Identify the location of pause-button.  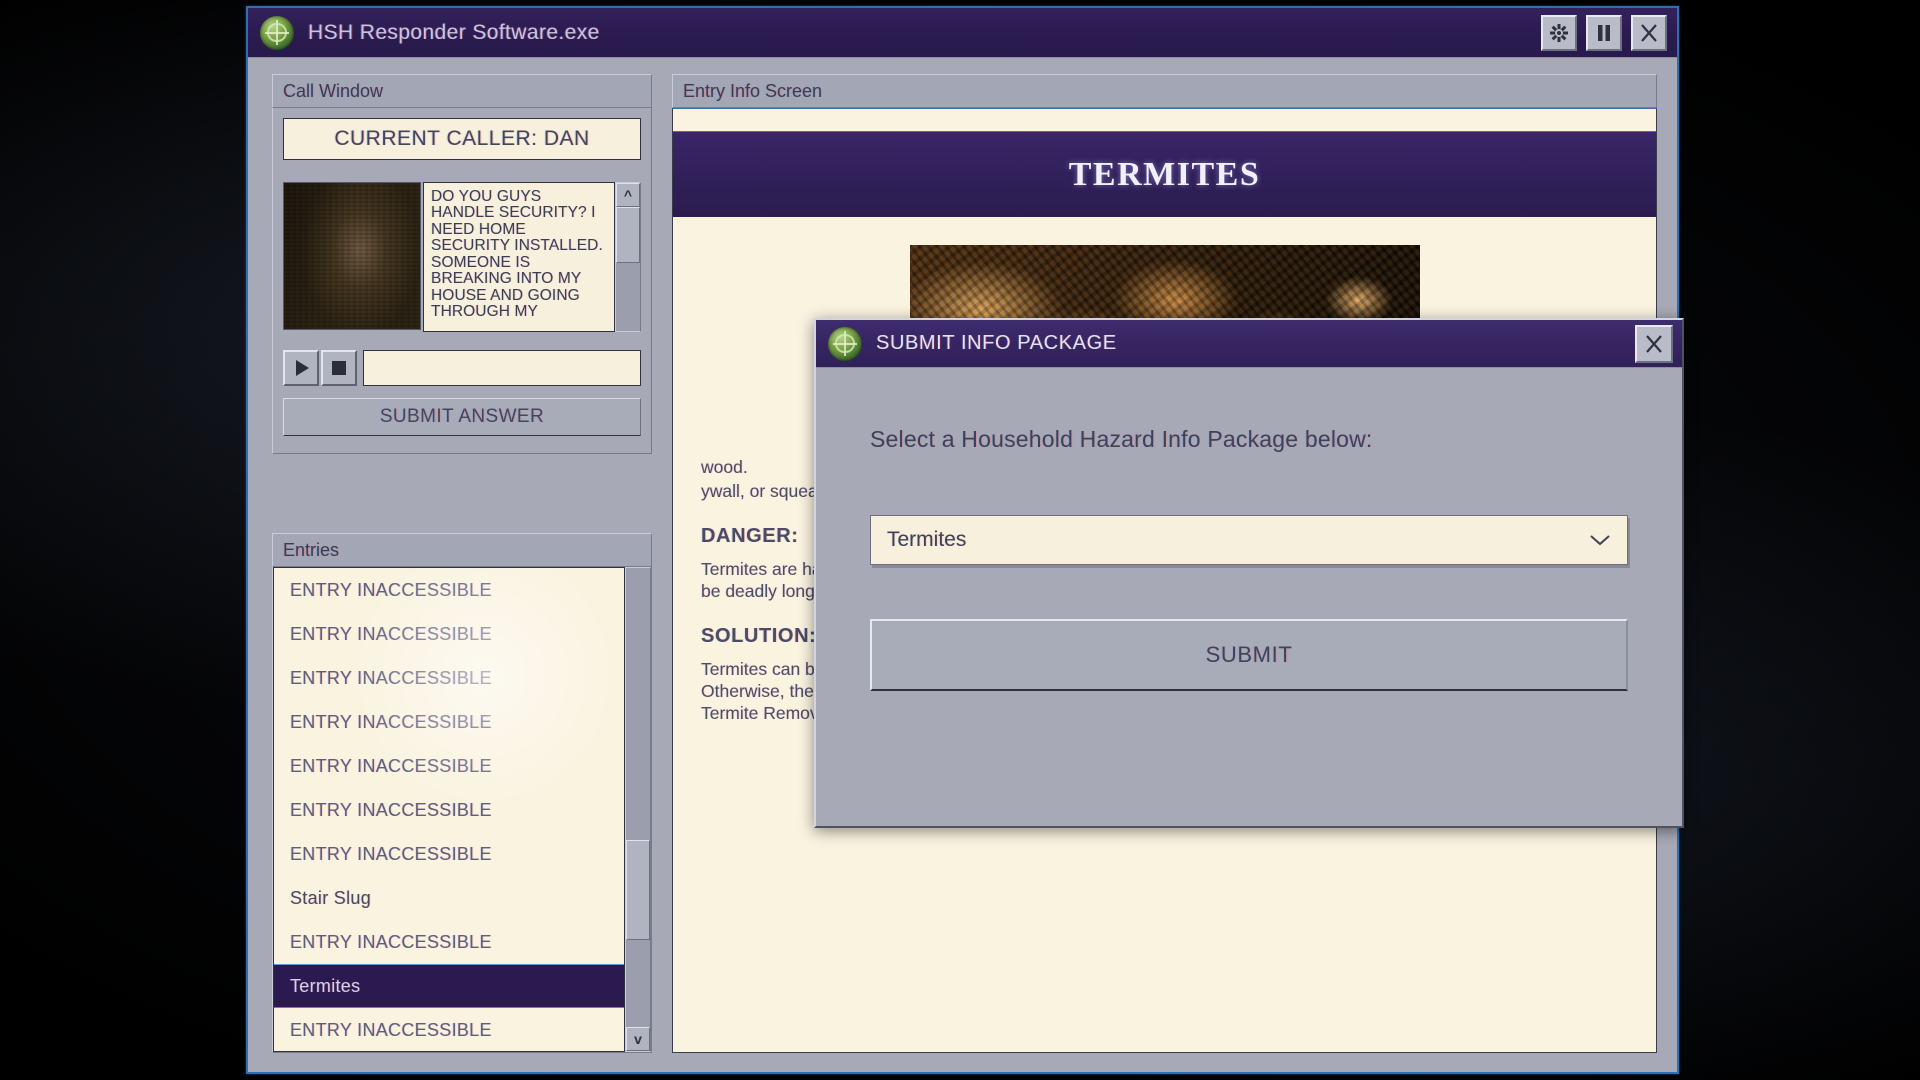
(1604, 32).